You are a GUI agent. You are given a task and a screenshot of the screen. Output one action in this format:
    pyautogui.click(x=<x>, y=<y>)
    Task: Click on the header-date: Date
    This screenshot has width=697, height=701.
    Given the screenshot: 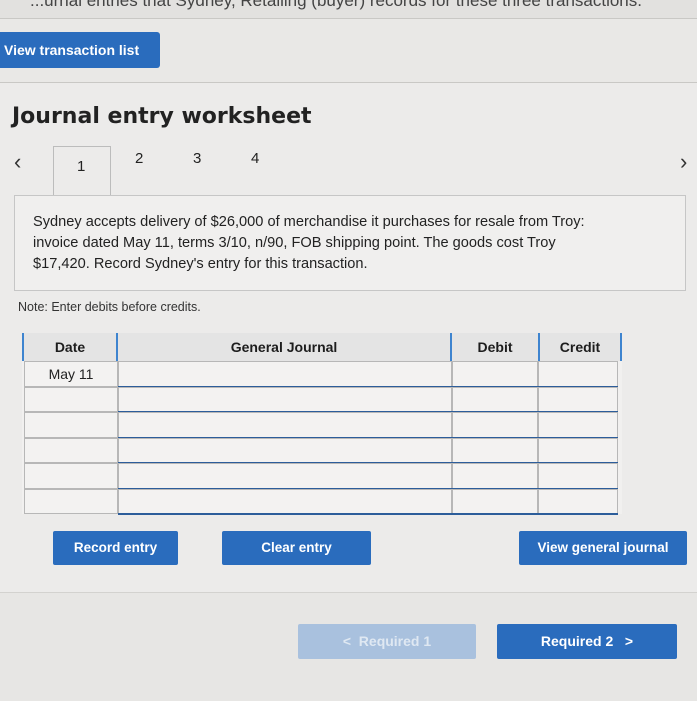 What is the action you would take?
    pyautogui.click(x=70, y=347)
    